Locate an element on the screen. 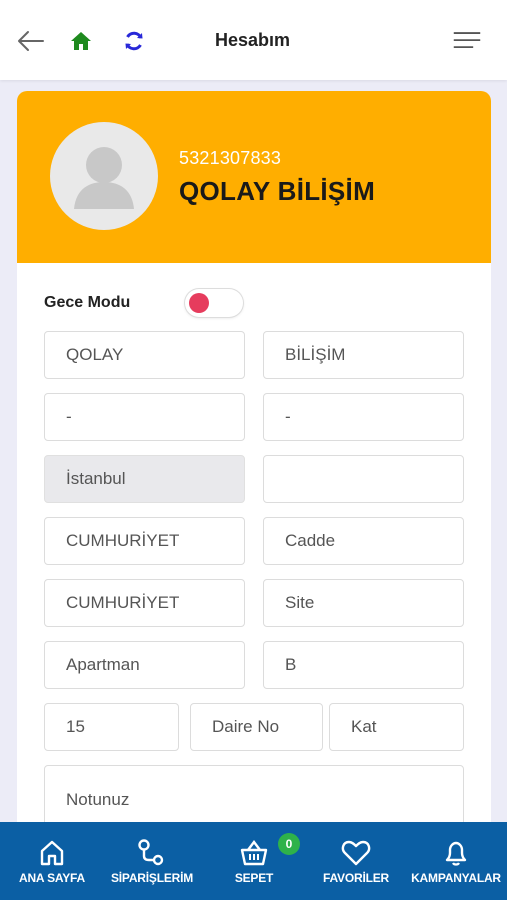  nav-item-home: ANA SAYFA is located at coordinates (52, 861).